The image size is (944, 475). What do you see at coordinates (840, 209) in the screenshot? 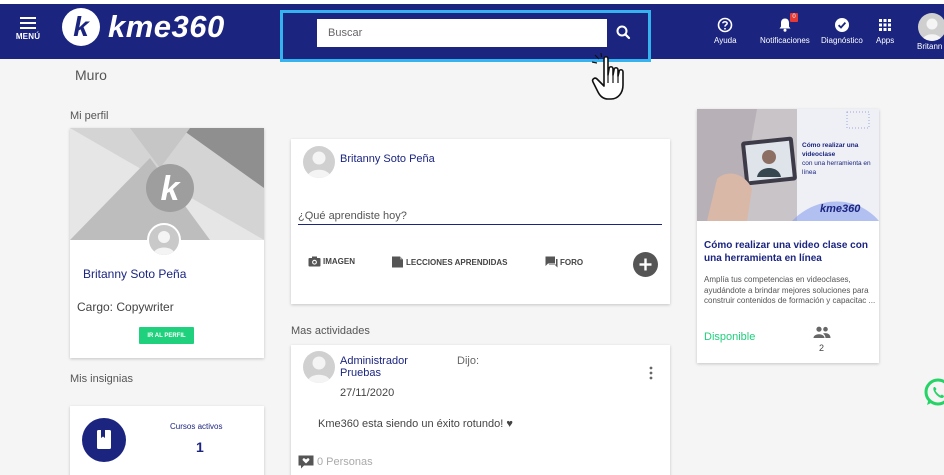
I see `thumbnail-logo: kme360` at bounding box center [840, 209].